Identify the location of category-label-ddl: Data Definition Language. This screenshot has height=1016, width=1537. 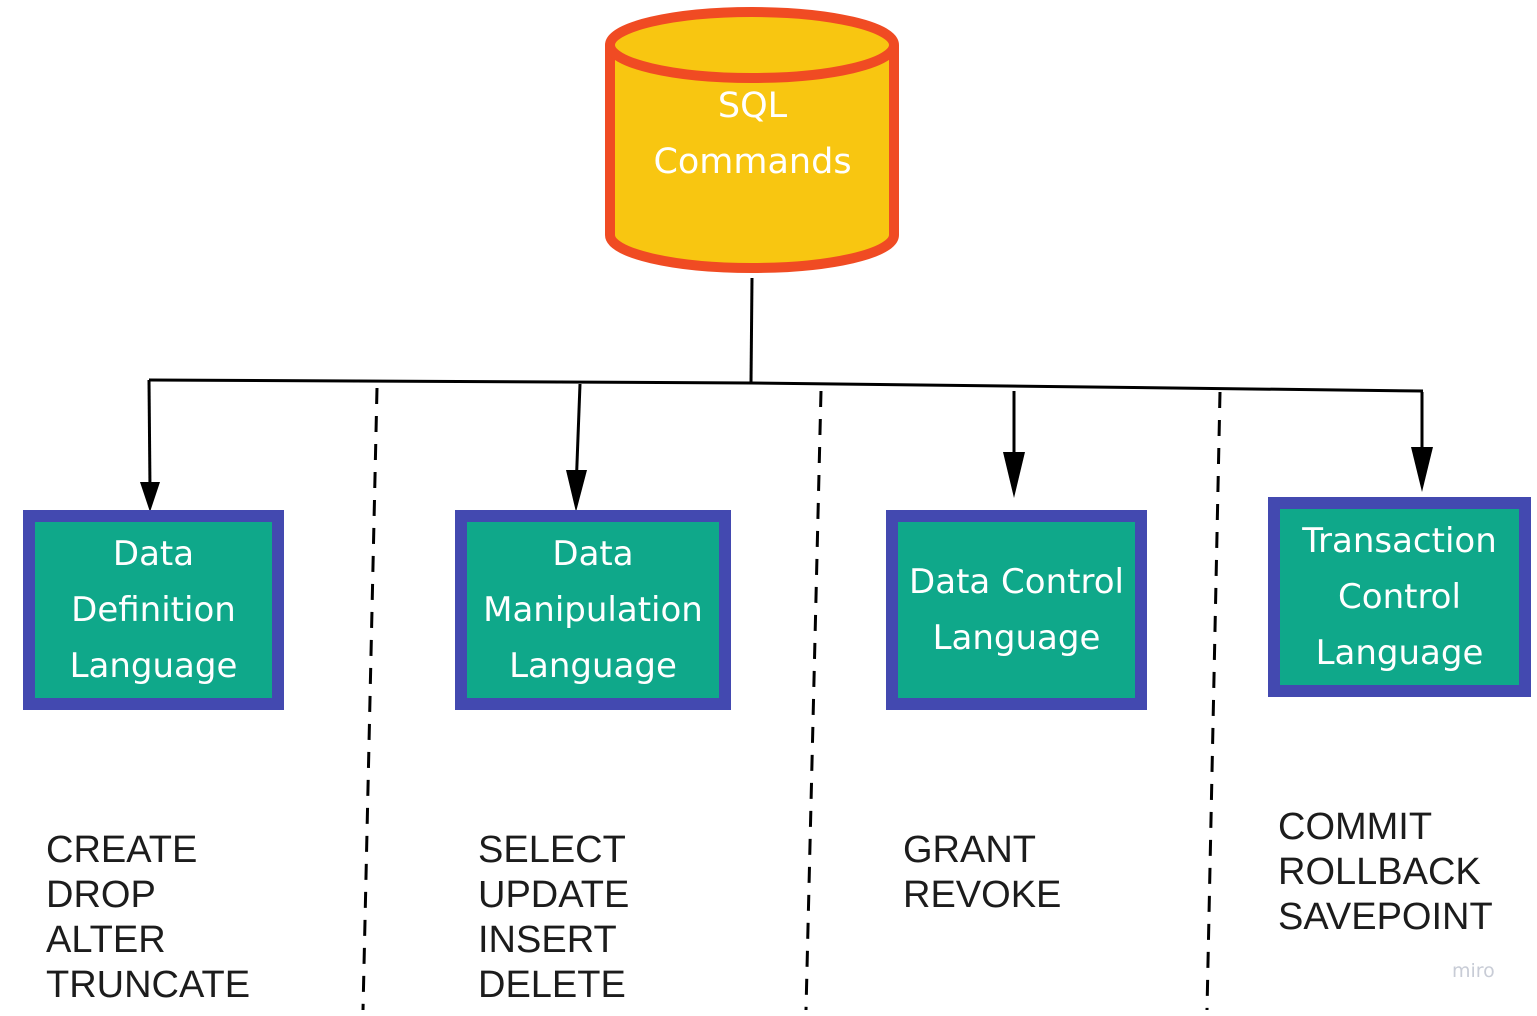
(153, 610).